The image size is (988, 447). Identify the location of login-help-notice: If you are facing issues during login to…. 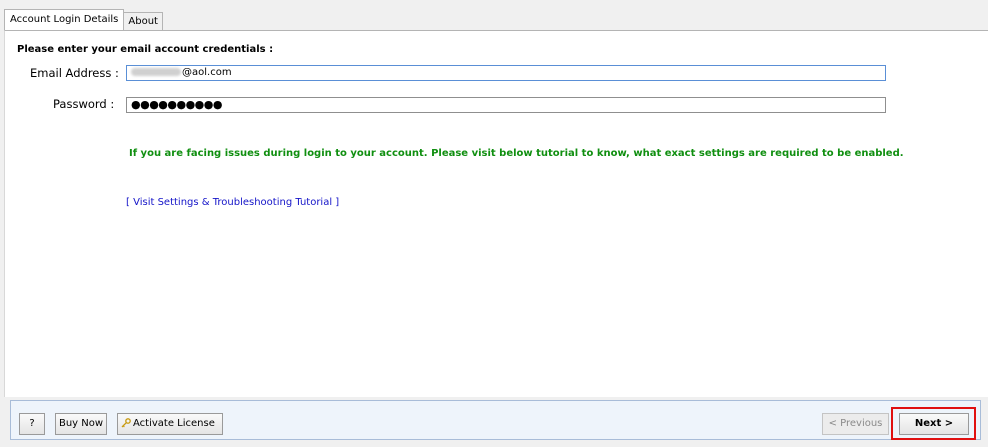
(516, 153).